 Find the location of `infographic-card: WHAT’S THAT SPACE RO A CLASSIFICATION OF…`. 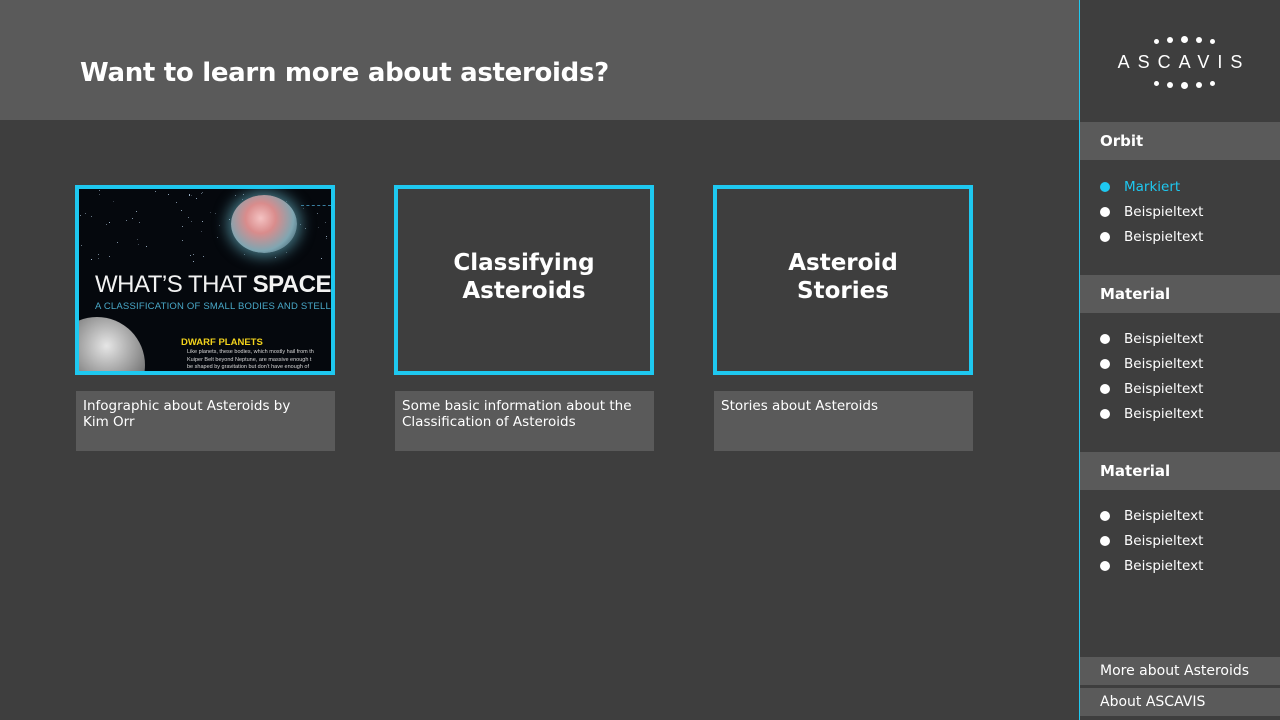

infographic-card: WHAT’S THAT SPACE RO A CLASSIFICATION OF… is located at coordinates (205, 280).